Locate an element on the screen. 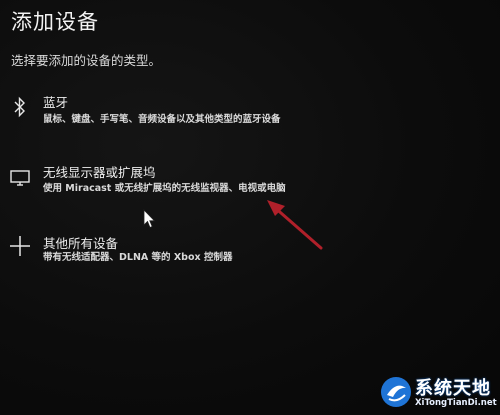  monitor-icon is located at coordinates (20, 178).